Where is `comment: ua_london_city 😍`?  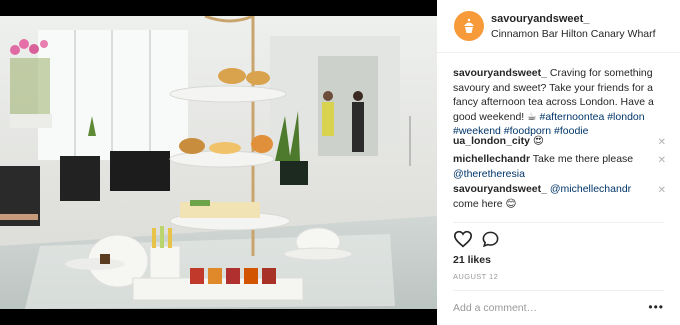
comment: ua_london_city 😍 is located at coordinates (553, 141).